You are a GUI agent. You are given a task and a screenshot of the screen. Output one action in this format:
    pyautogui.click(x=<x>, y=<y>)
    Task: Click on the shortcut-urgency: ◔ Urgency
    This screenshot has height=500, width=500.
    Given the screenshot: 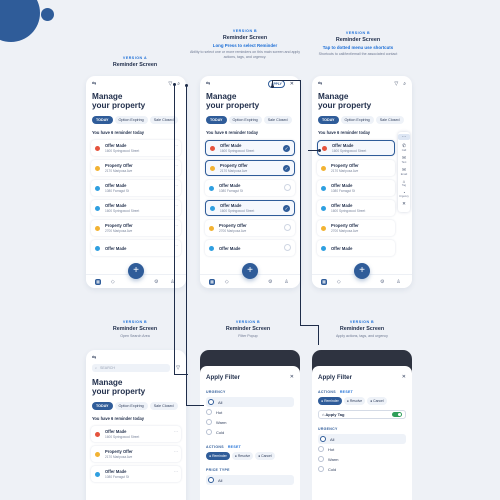 What is the action you would take?
    pyautogui.click(x=404, y=194)
    